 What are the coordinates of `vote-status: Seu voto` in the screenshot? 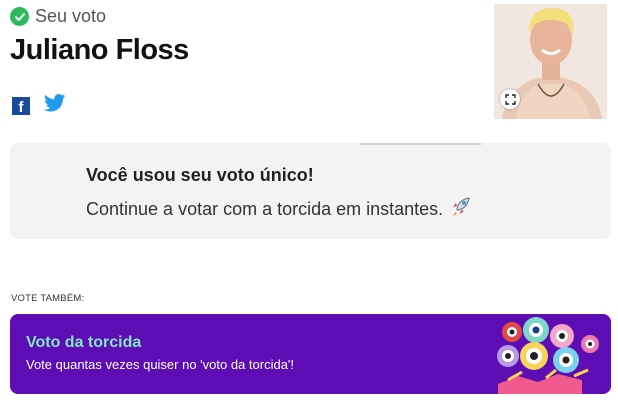 It's located at (58, 16).